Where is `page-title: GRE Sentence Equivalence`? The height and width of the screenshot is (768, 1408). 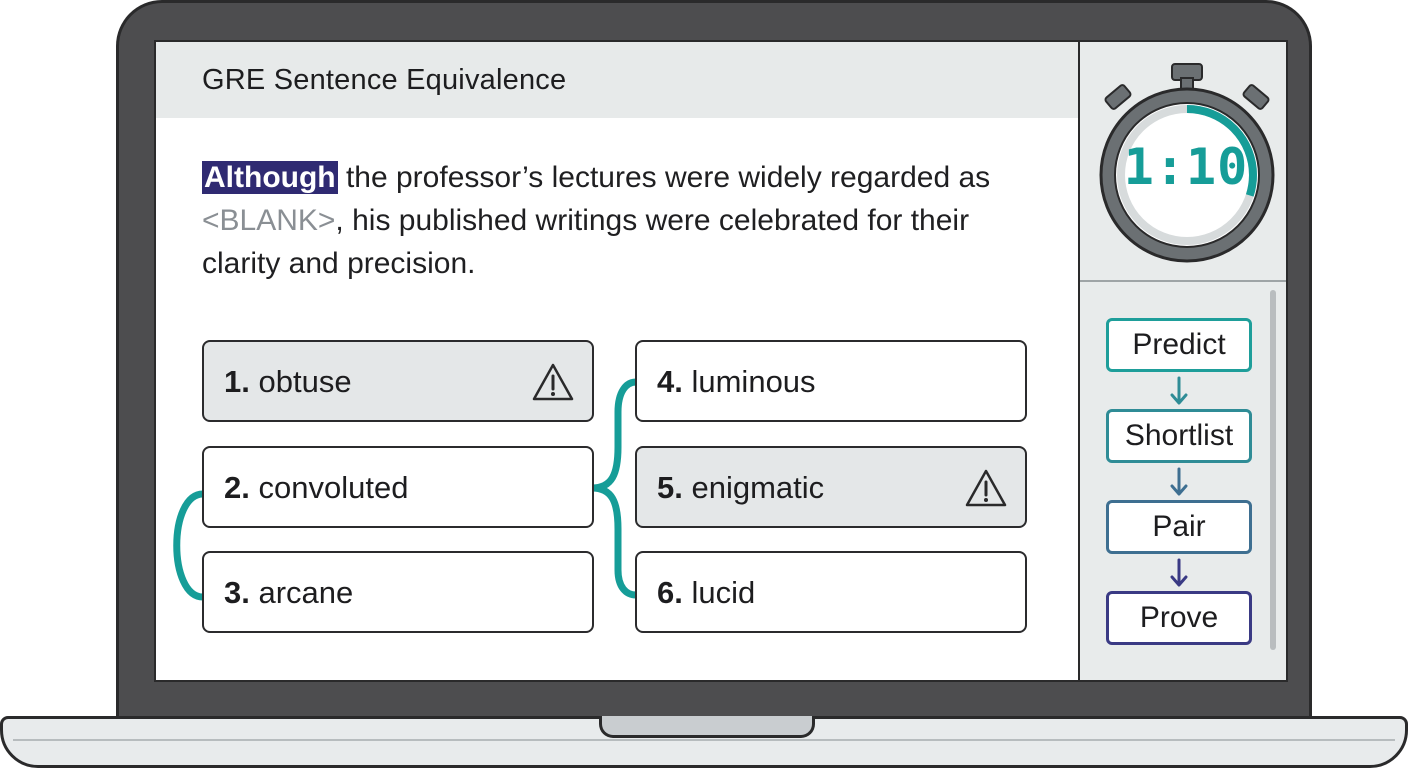 page-title: GRE Sentence Equivalence is located at coordinates (384, 80).